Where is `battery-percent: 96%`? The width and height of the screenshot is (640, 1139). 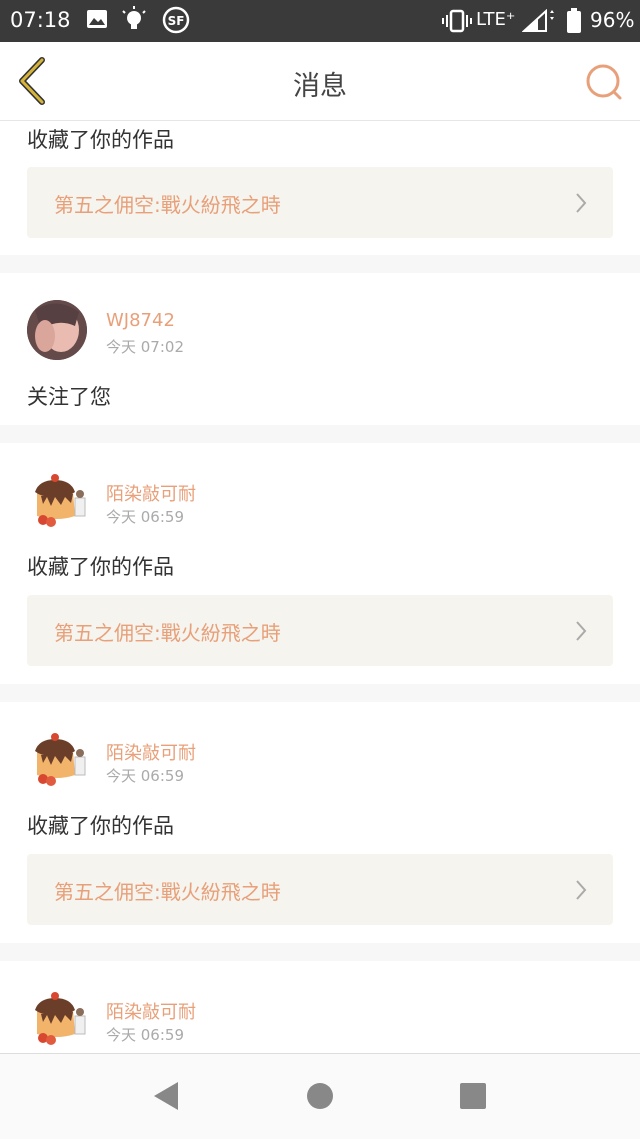
battery-percent: 96% is located at coordinates (612, 20).